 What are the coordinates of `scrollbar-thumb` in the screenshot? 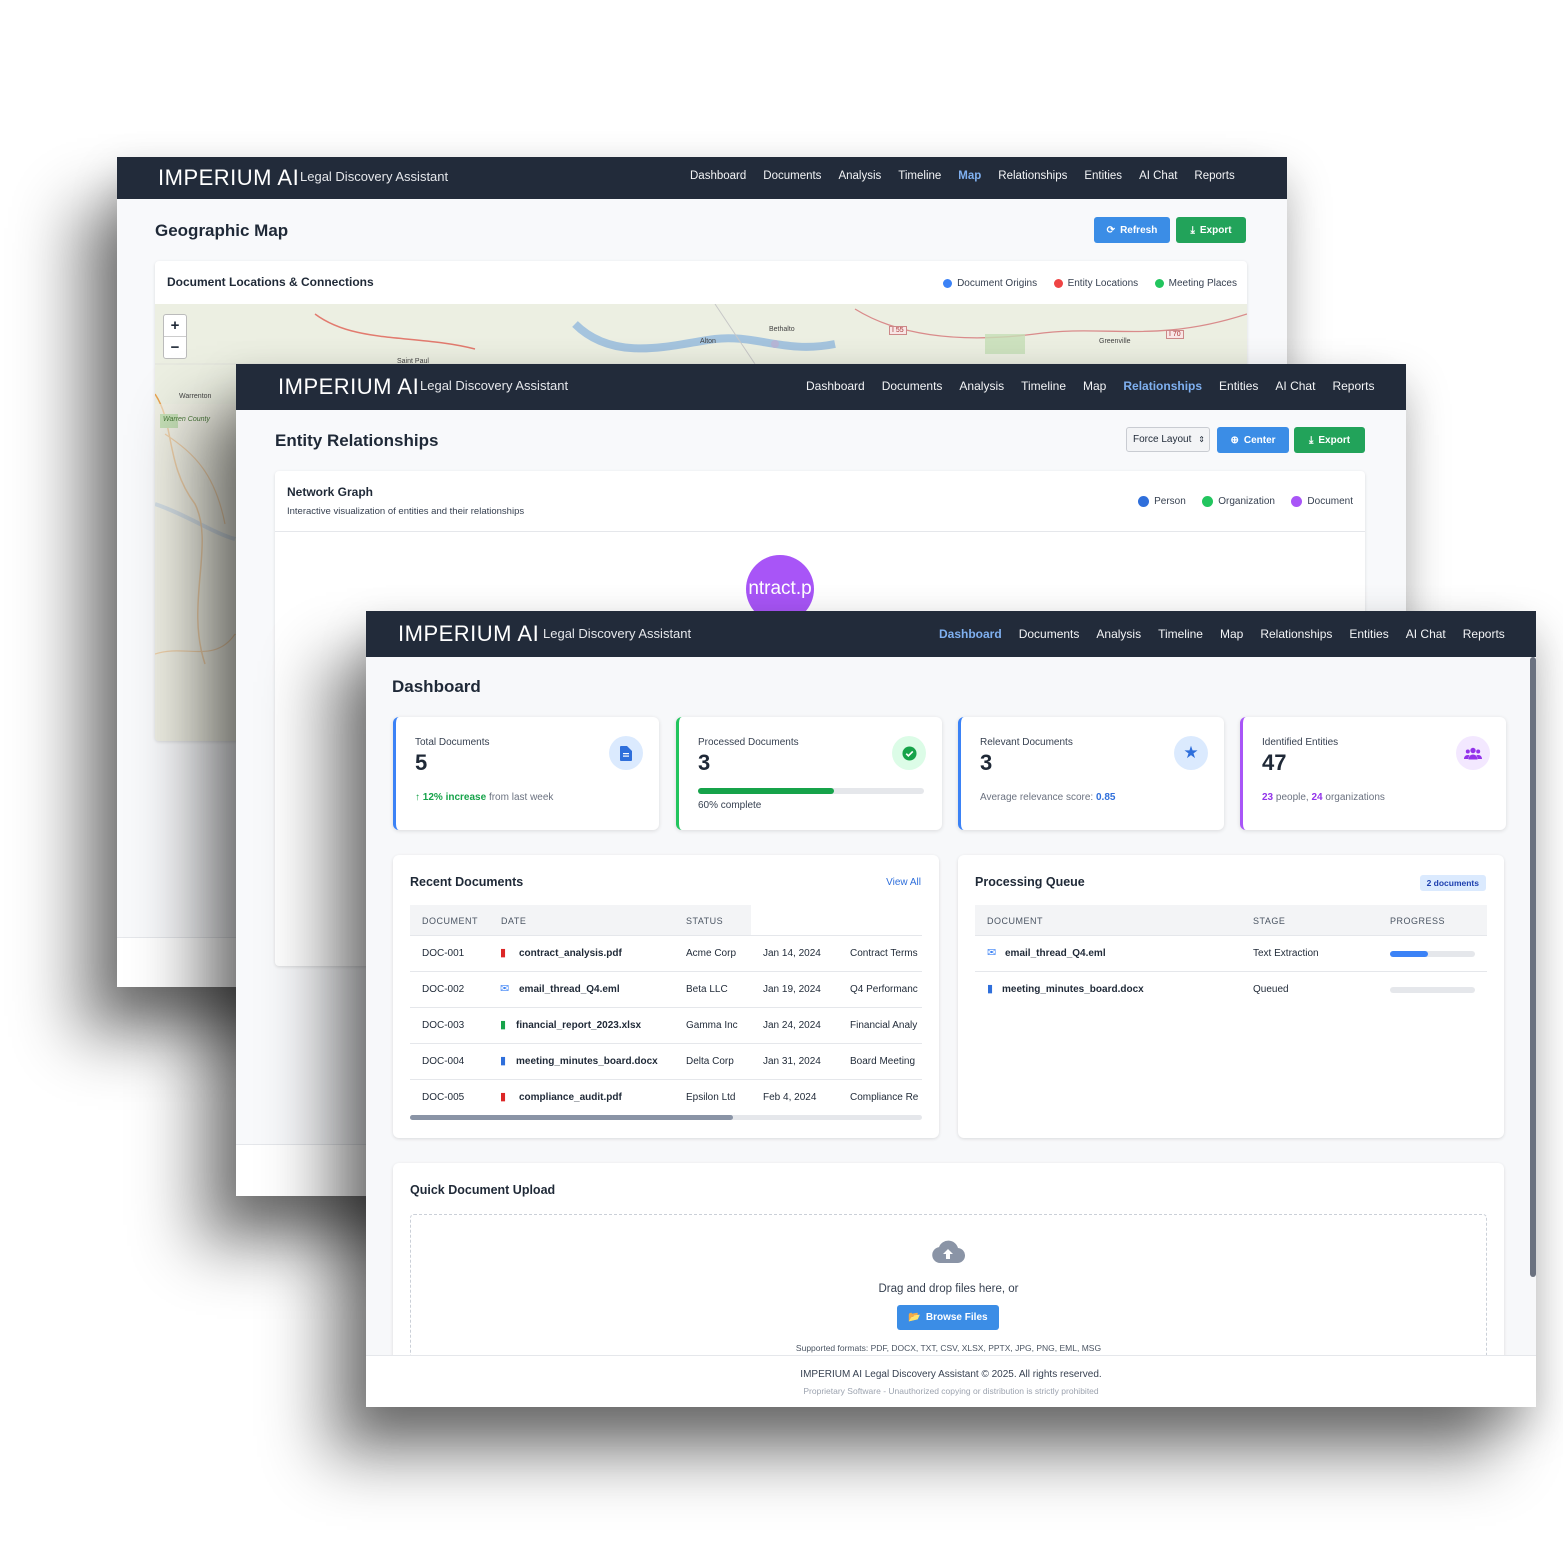 It's located at (571, 1117).